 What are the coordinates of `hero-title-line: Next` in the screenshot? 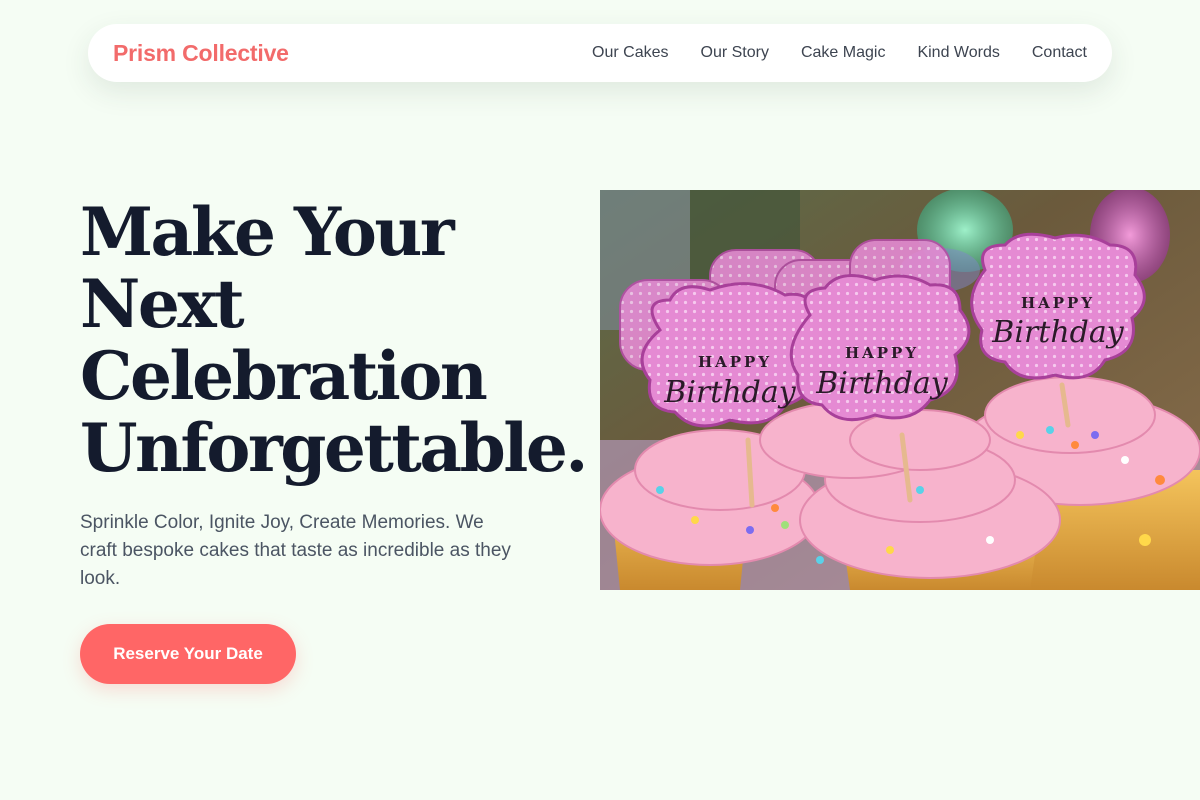 It's located at (162, 304).